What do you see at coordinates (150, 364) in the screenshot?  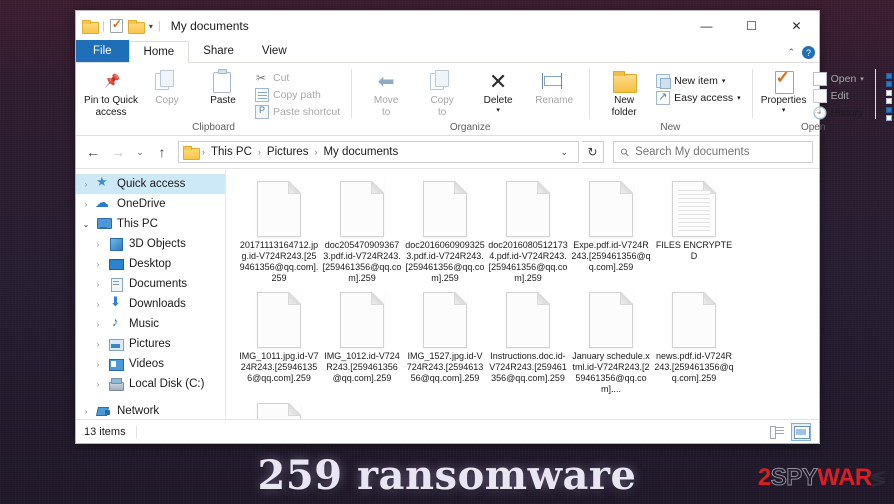 I see `sidebar-item-videos: › Videos` at bounding box center [150, 364].